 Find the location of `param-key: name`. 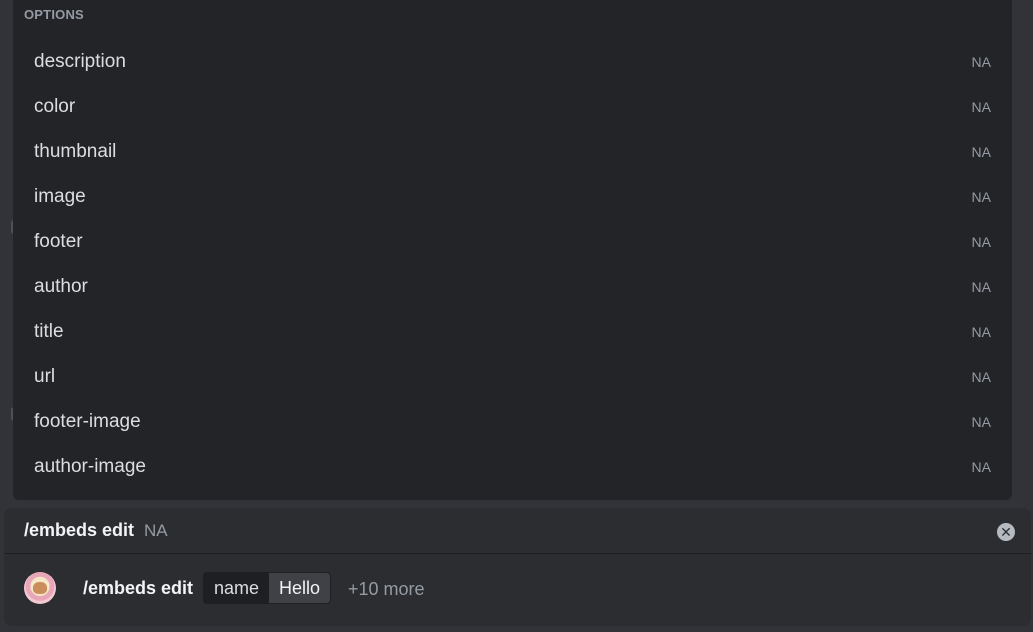

param-key: name is located at coordinates (237, 588).